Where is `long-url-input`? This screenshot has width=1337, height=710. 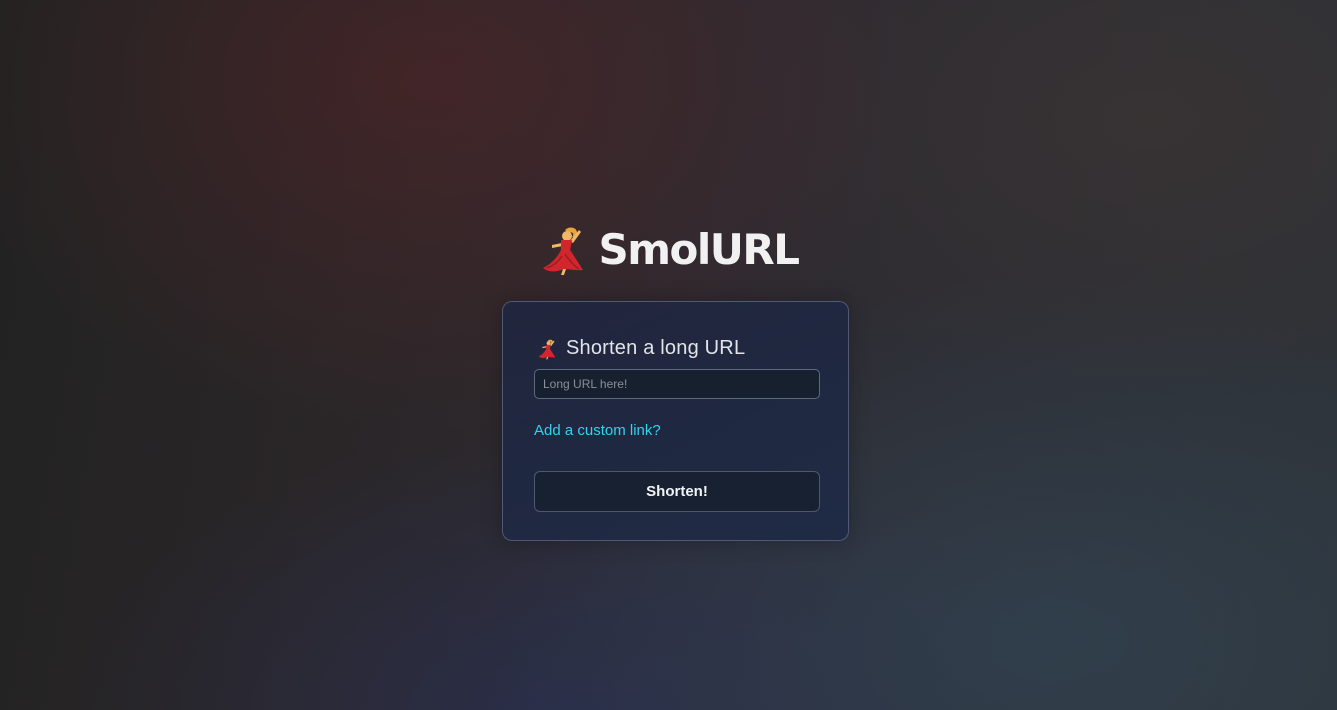
long-url-input is located at coordinates (677, 384).